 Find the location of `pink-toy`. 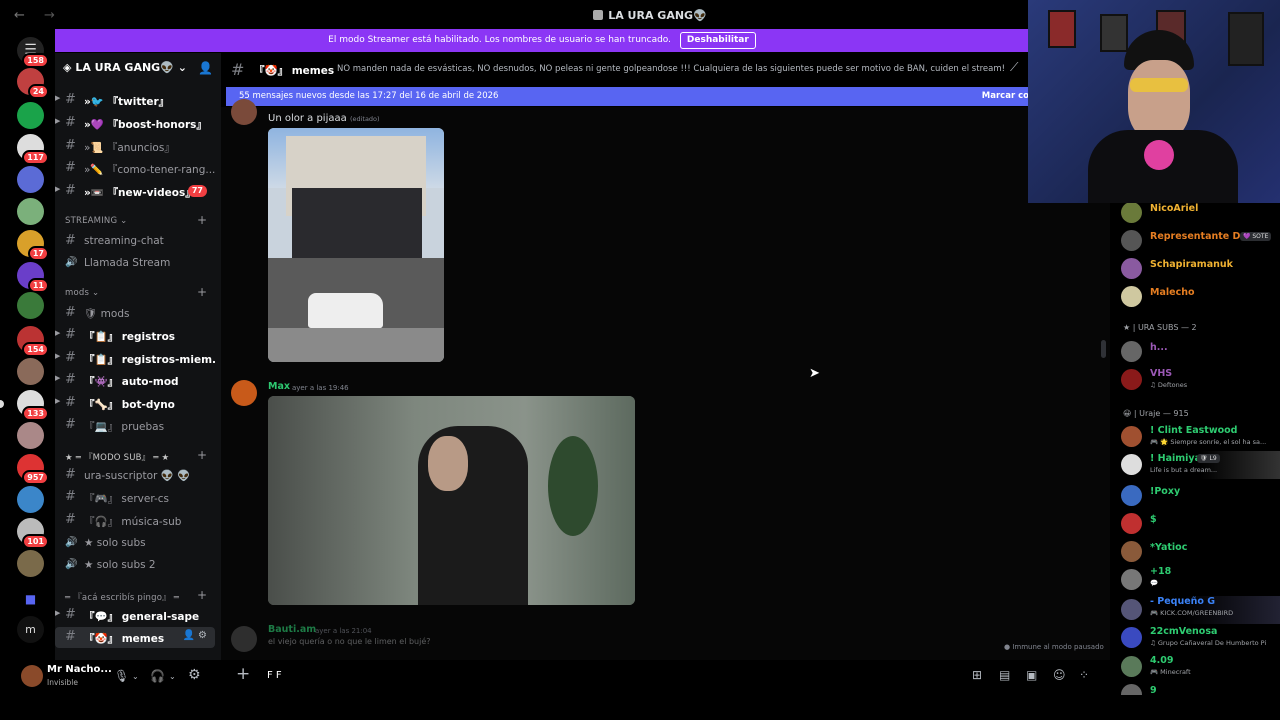

pink-toy is located at coordinates (1159, 155).